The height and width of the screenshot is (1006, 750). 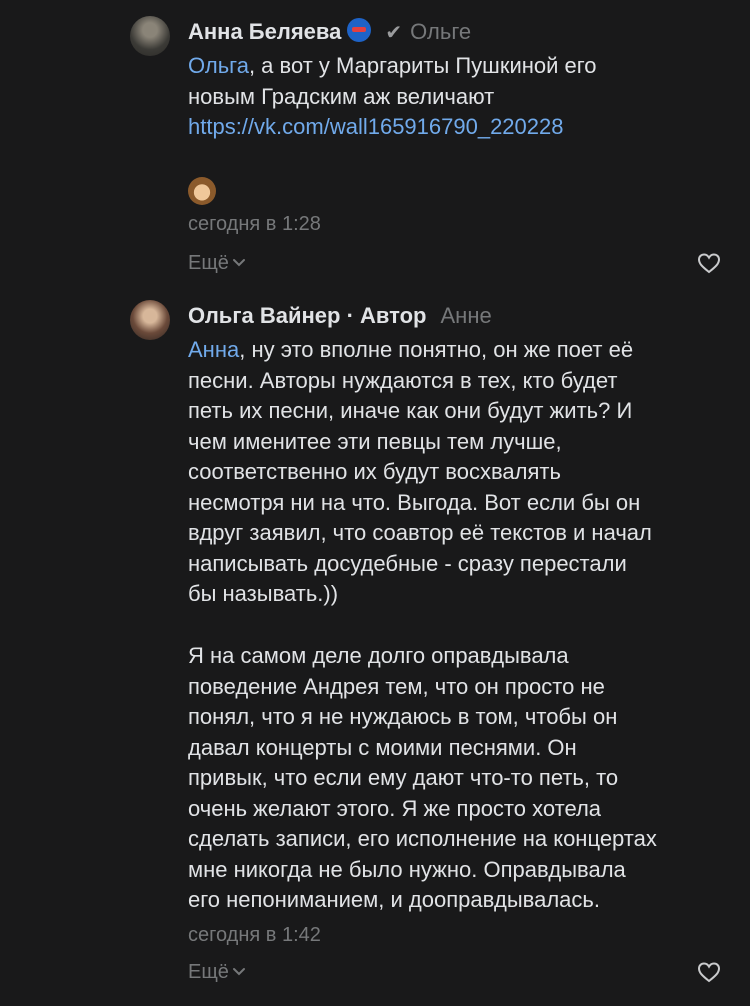 I want to click on author-name: Анна Беляева, so click(x=264, y=31).